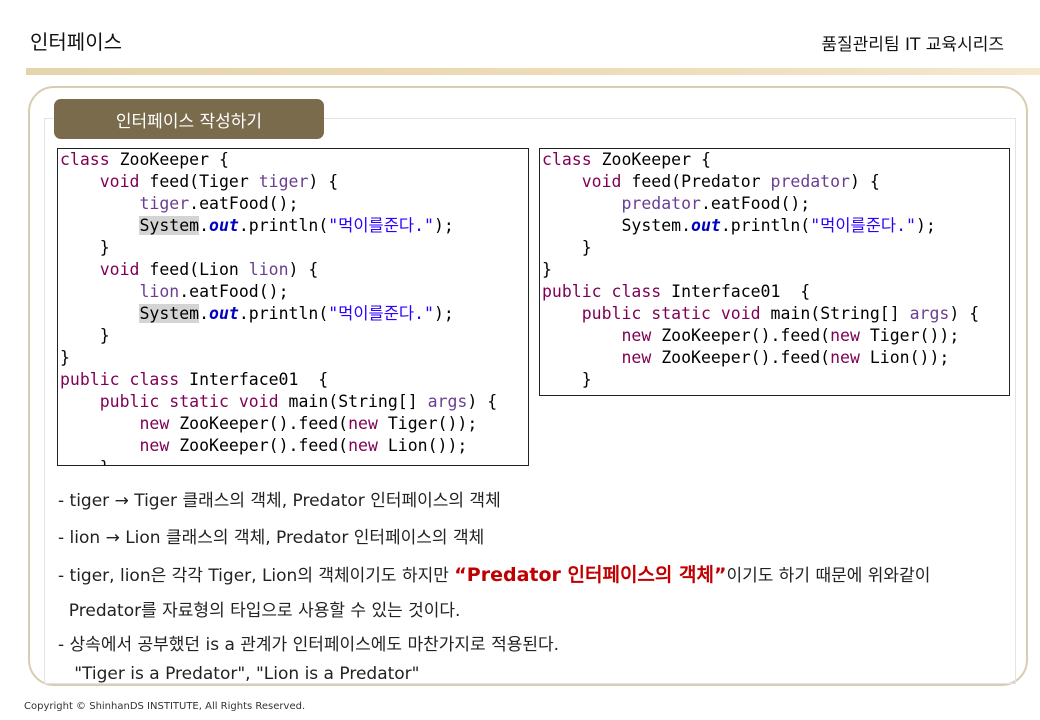 This screenshot has width=1040, height=720. I want to click on code-token: );, so click(443, 313).